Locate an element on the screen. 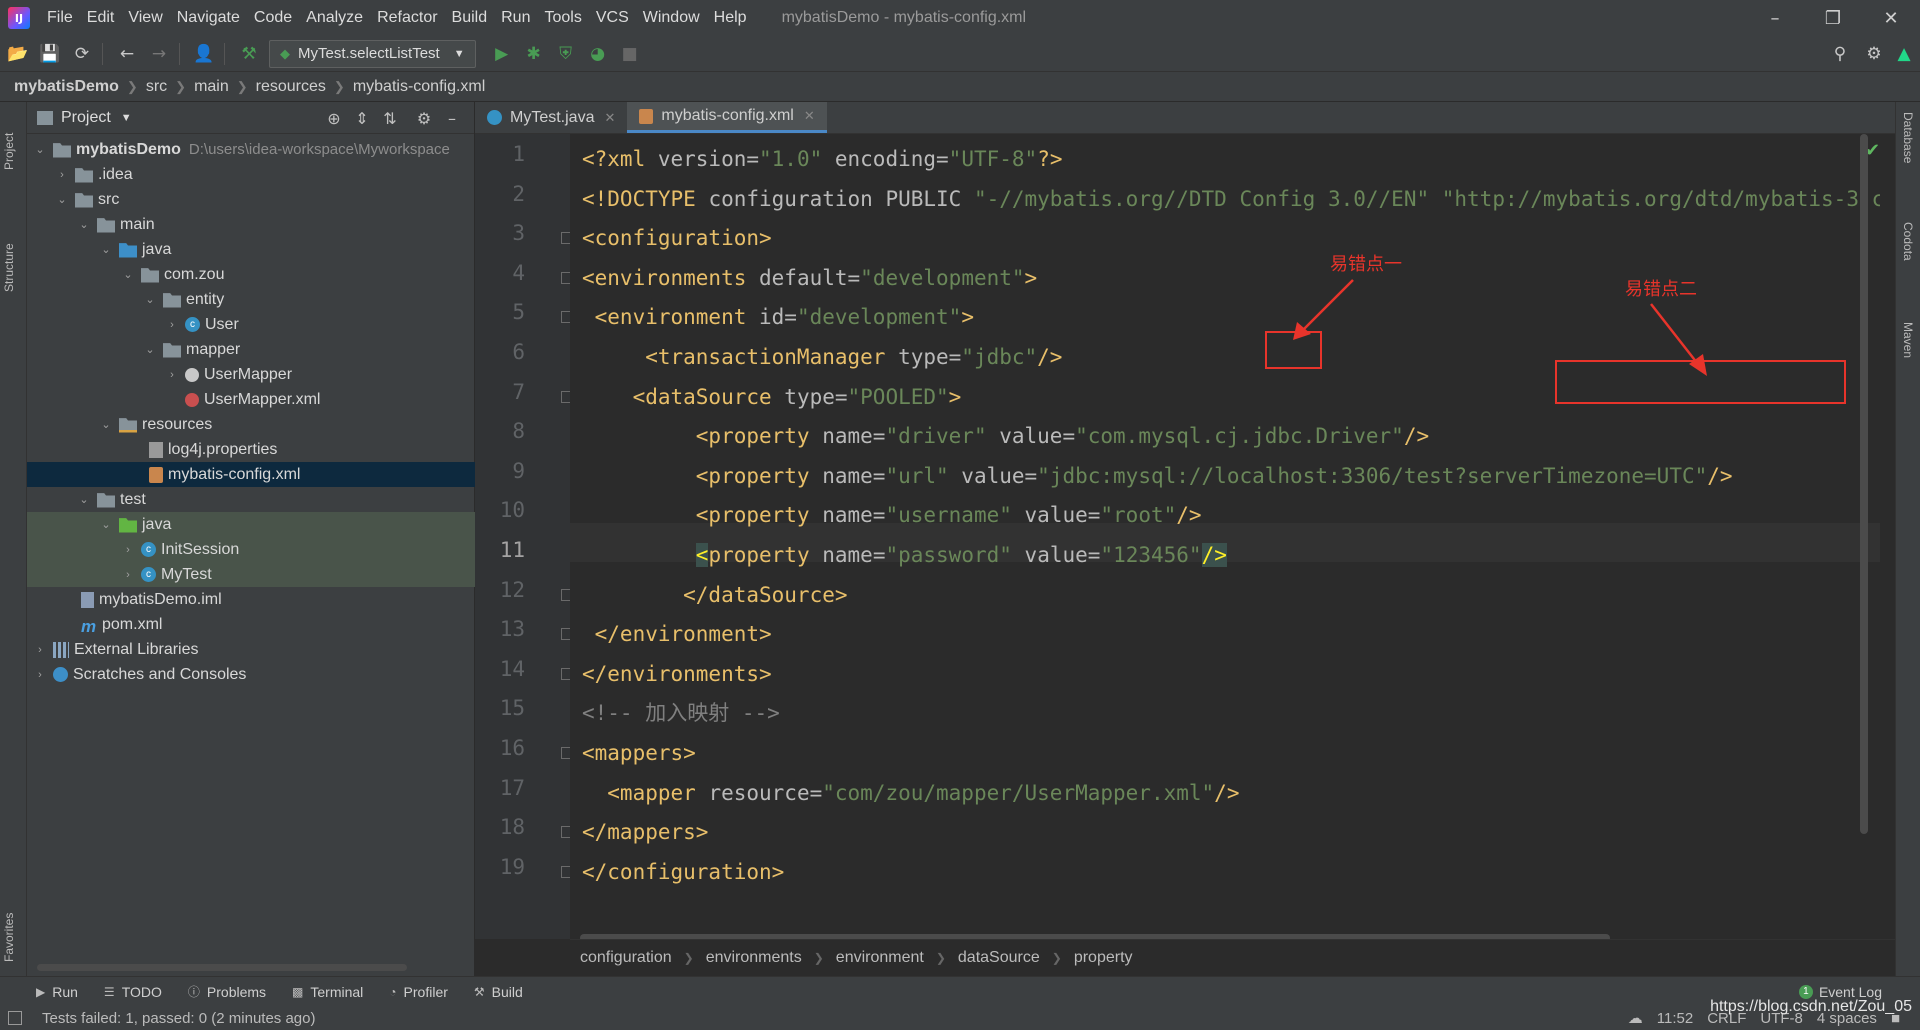 This screenshot has height=1030, width=1920. expand-all-icon: ⇕ is located at coordinates (362, 118).